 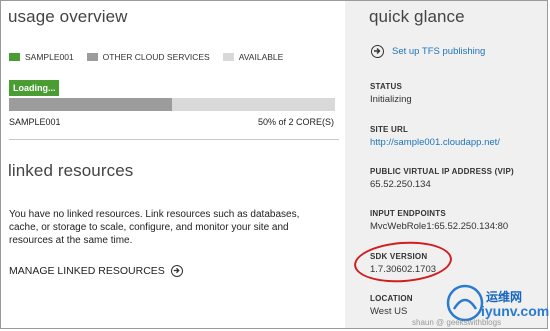 I want to click on watermark-domain: iyunv.com, so click(x=515, y=311).